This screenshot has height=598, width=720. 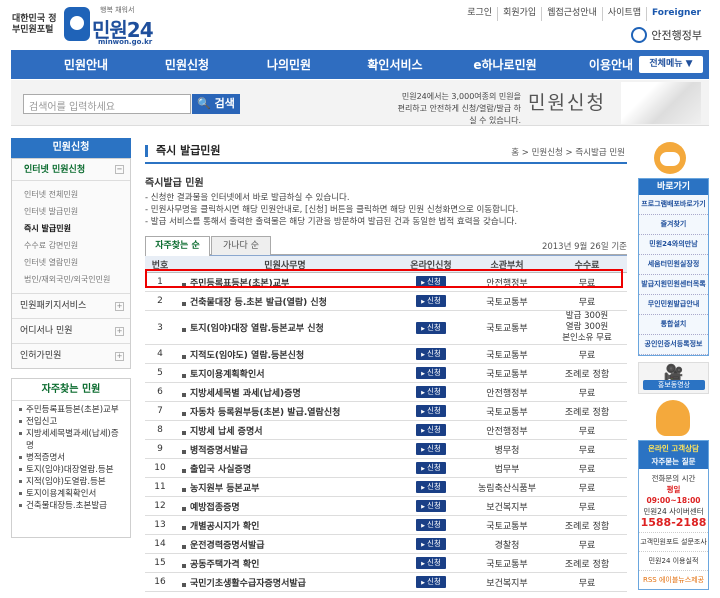 I want to click on quick-link: 민원24와의만남, so click(x=673, y=245).